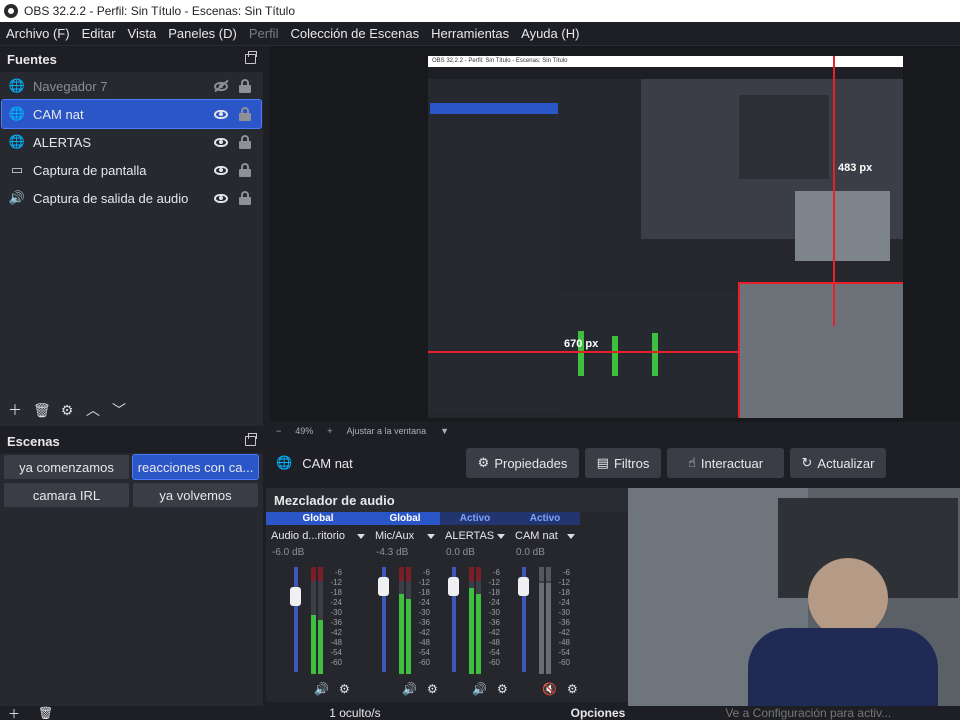 The image size is (960, 720). I want to click on menu-herramientas: Herramientas, so click(470, 33).